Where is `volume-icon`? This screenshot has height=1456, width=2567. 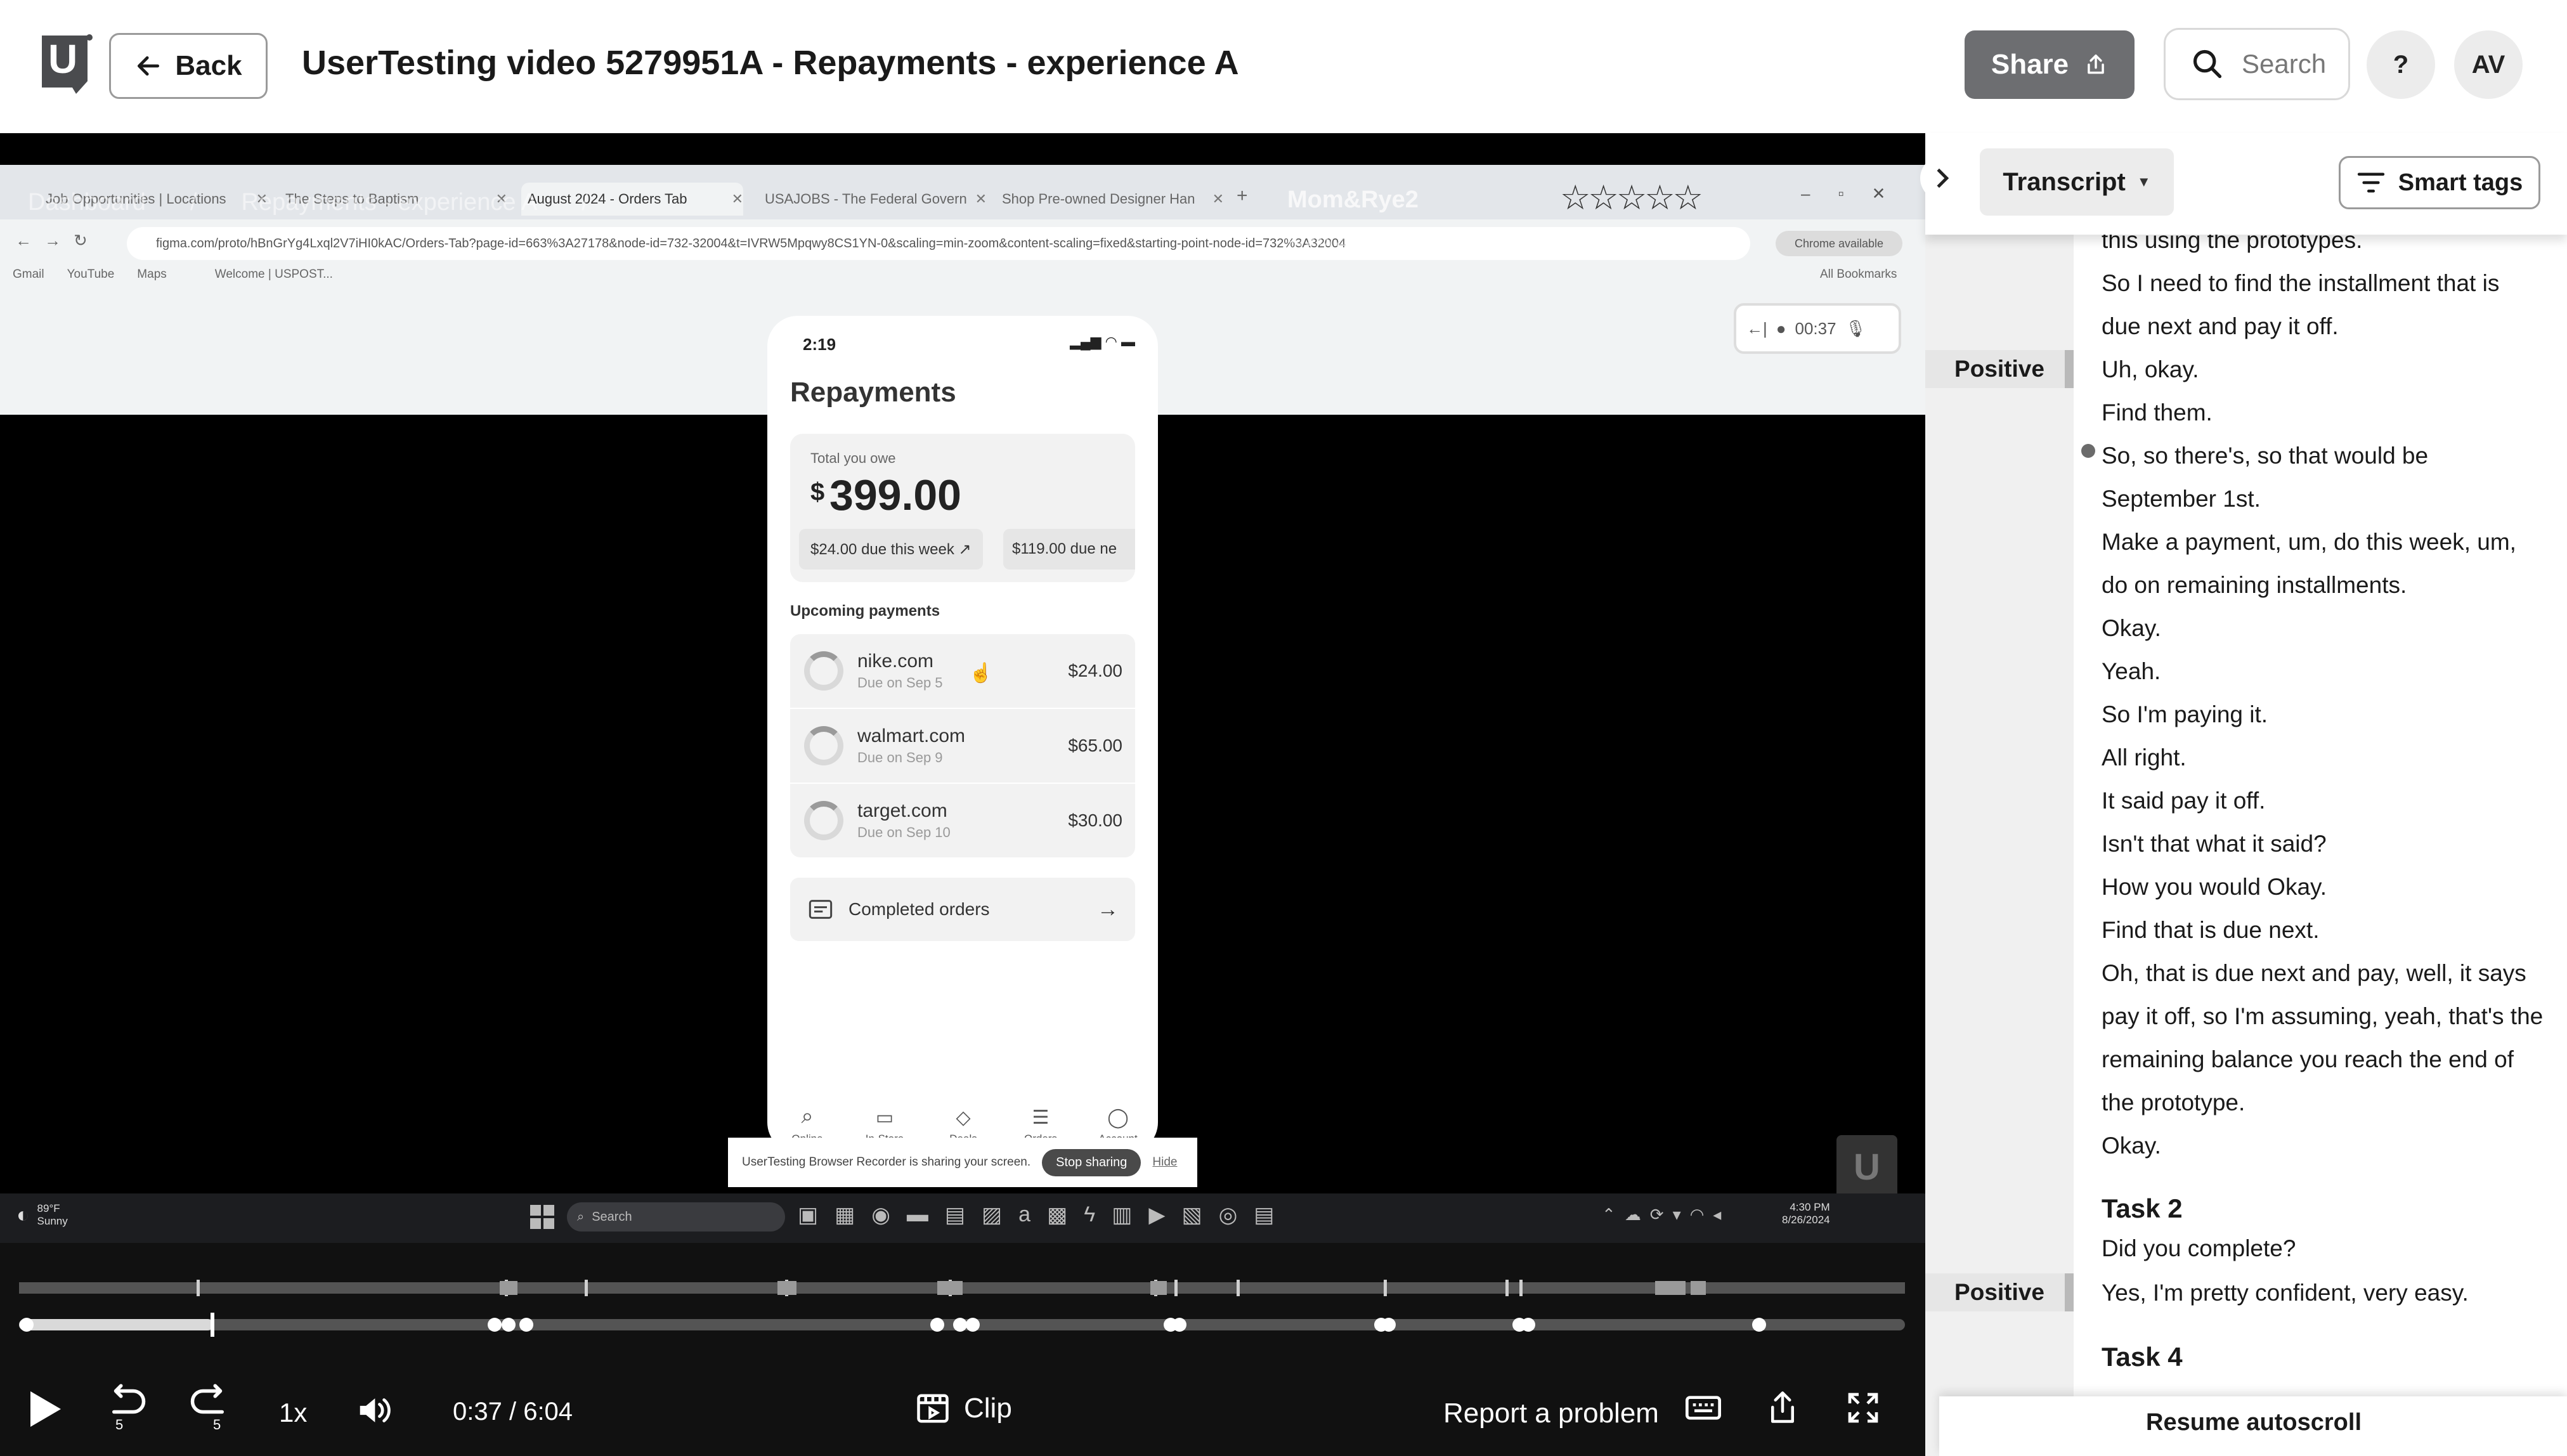
volume-icon is located at coordinates (375, 1410).